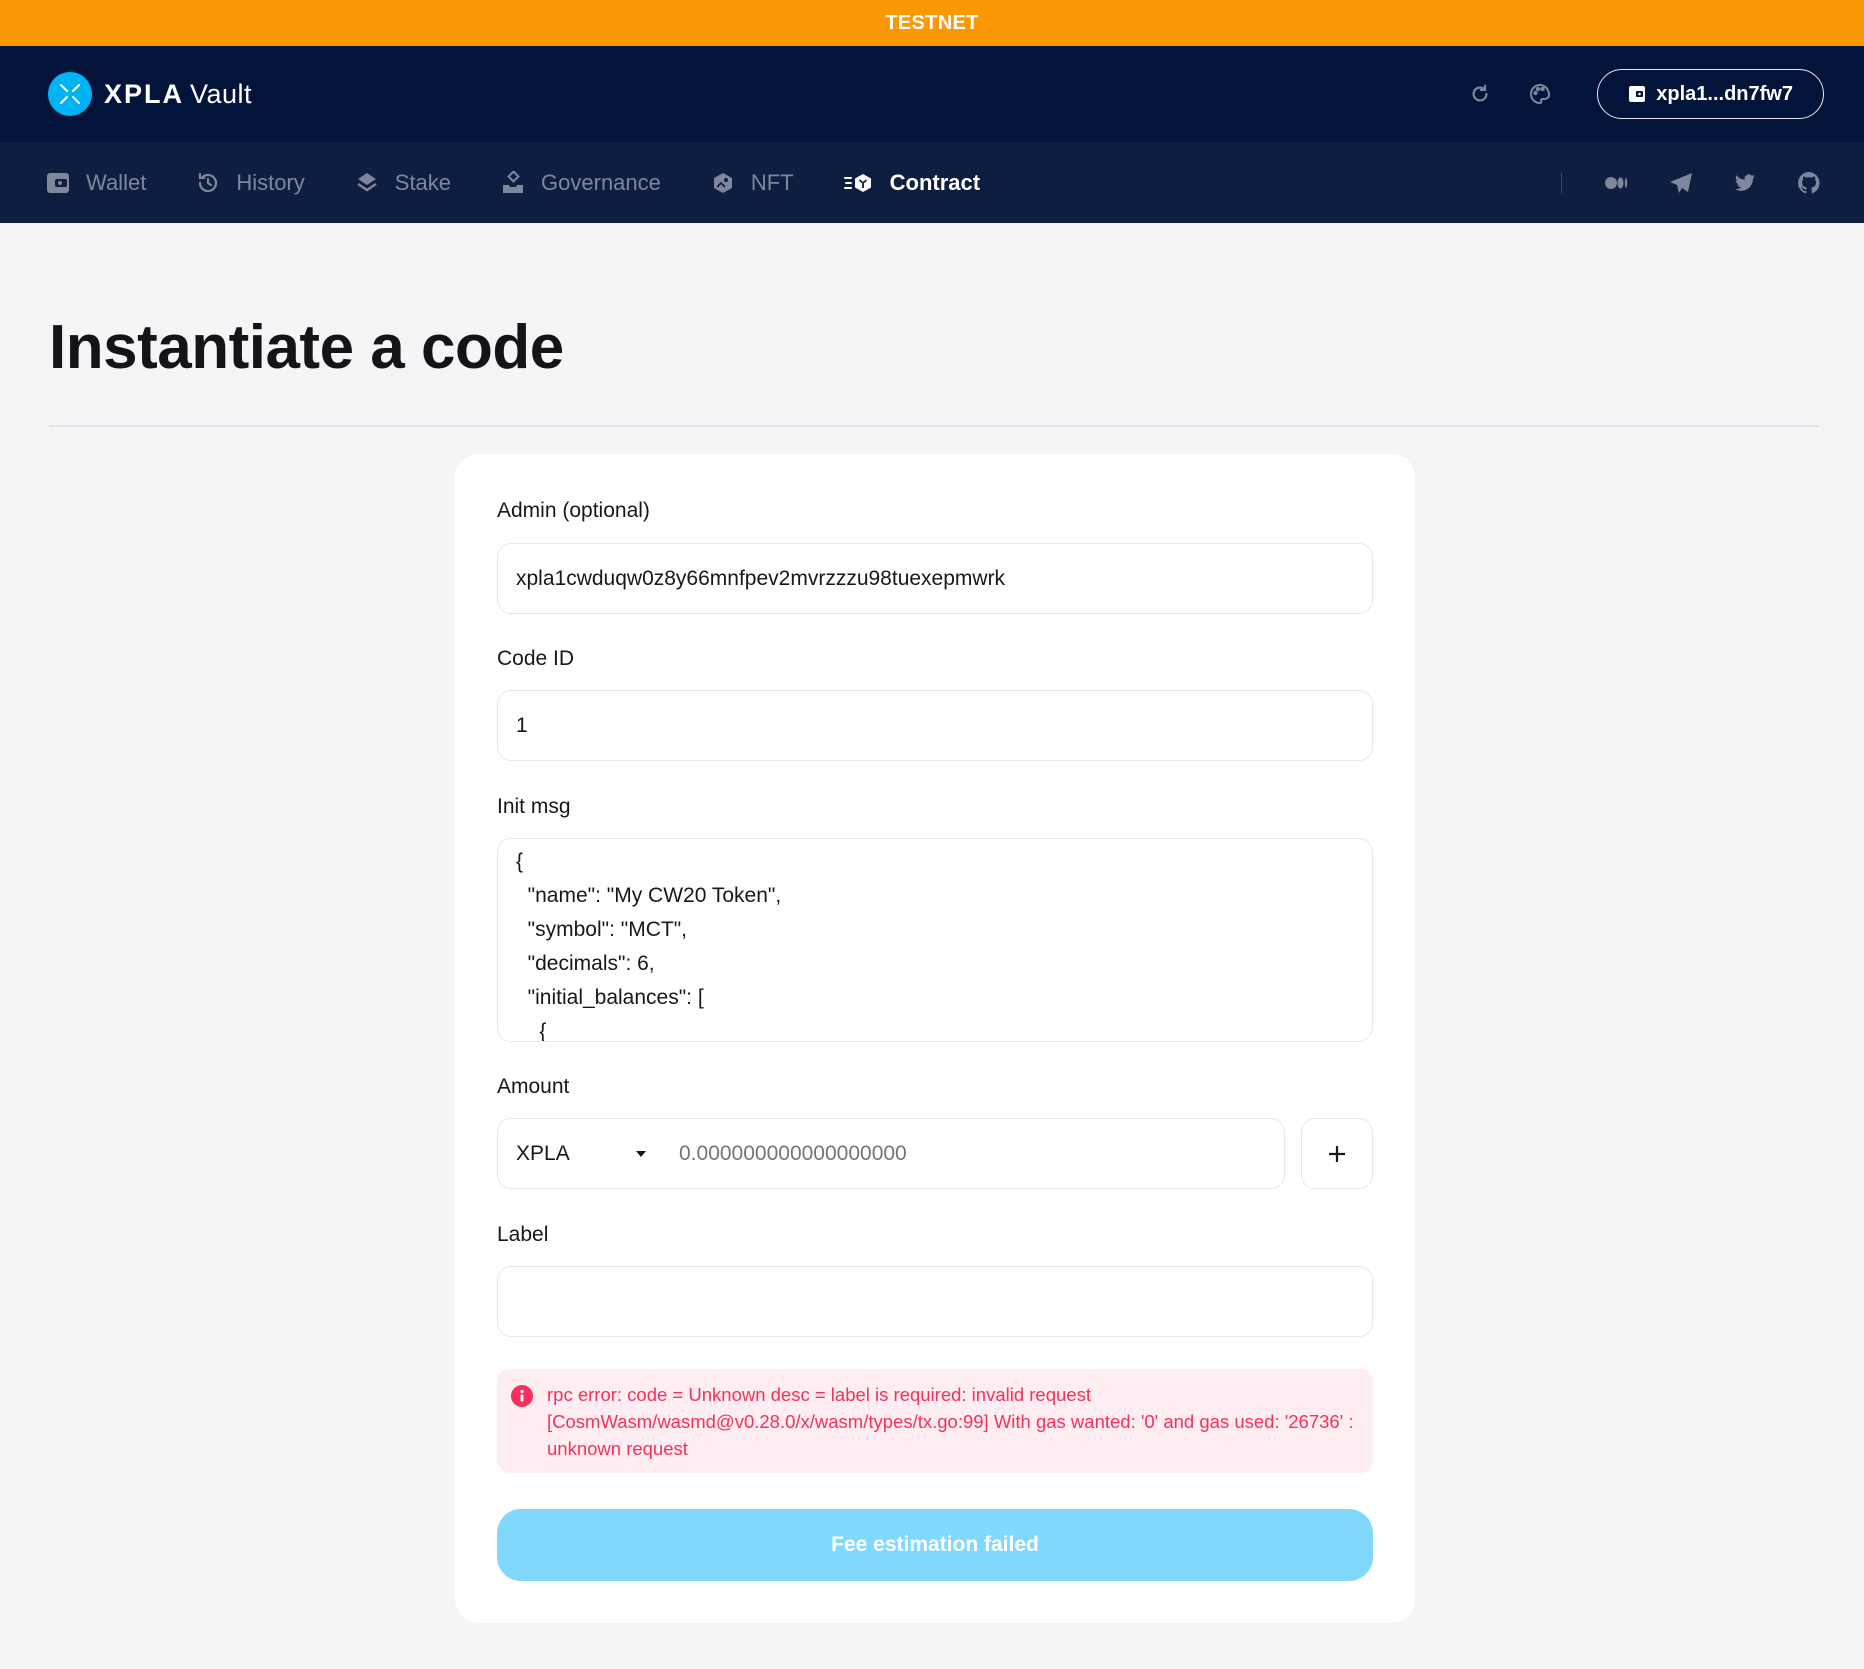 This screenshot has width=1864, height=1669. I want to click on amount-field: XPLA, so click(891, 1153).